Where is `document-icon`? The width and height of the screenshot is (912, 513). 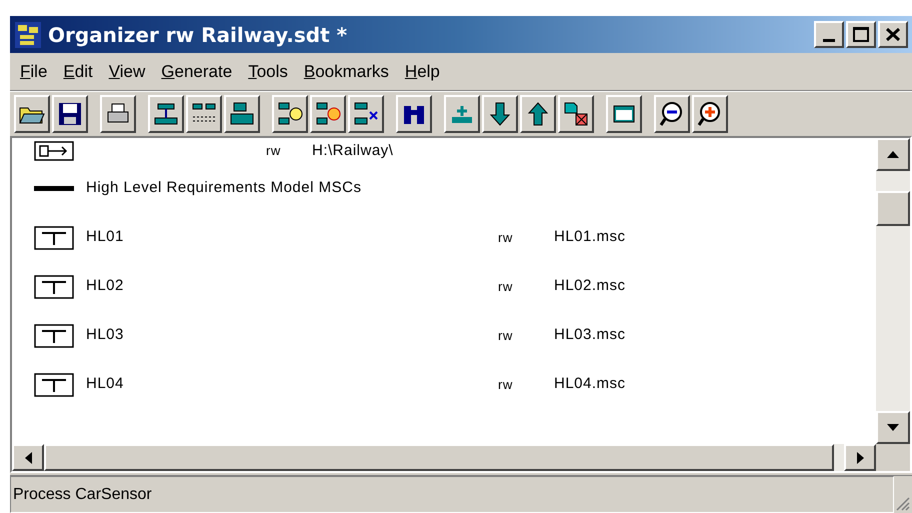 document-icon is located at coordinates (576, 114).